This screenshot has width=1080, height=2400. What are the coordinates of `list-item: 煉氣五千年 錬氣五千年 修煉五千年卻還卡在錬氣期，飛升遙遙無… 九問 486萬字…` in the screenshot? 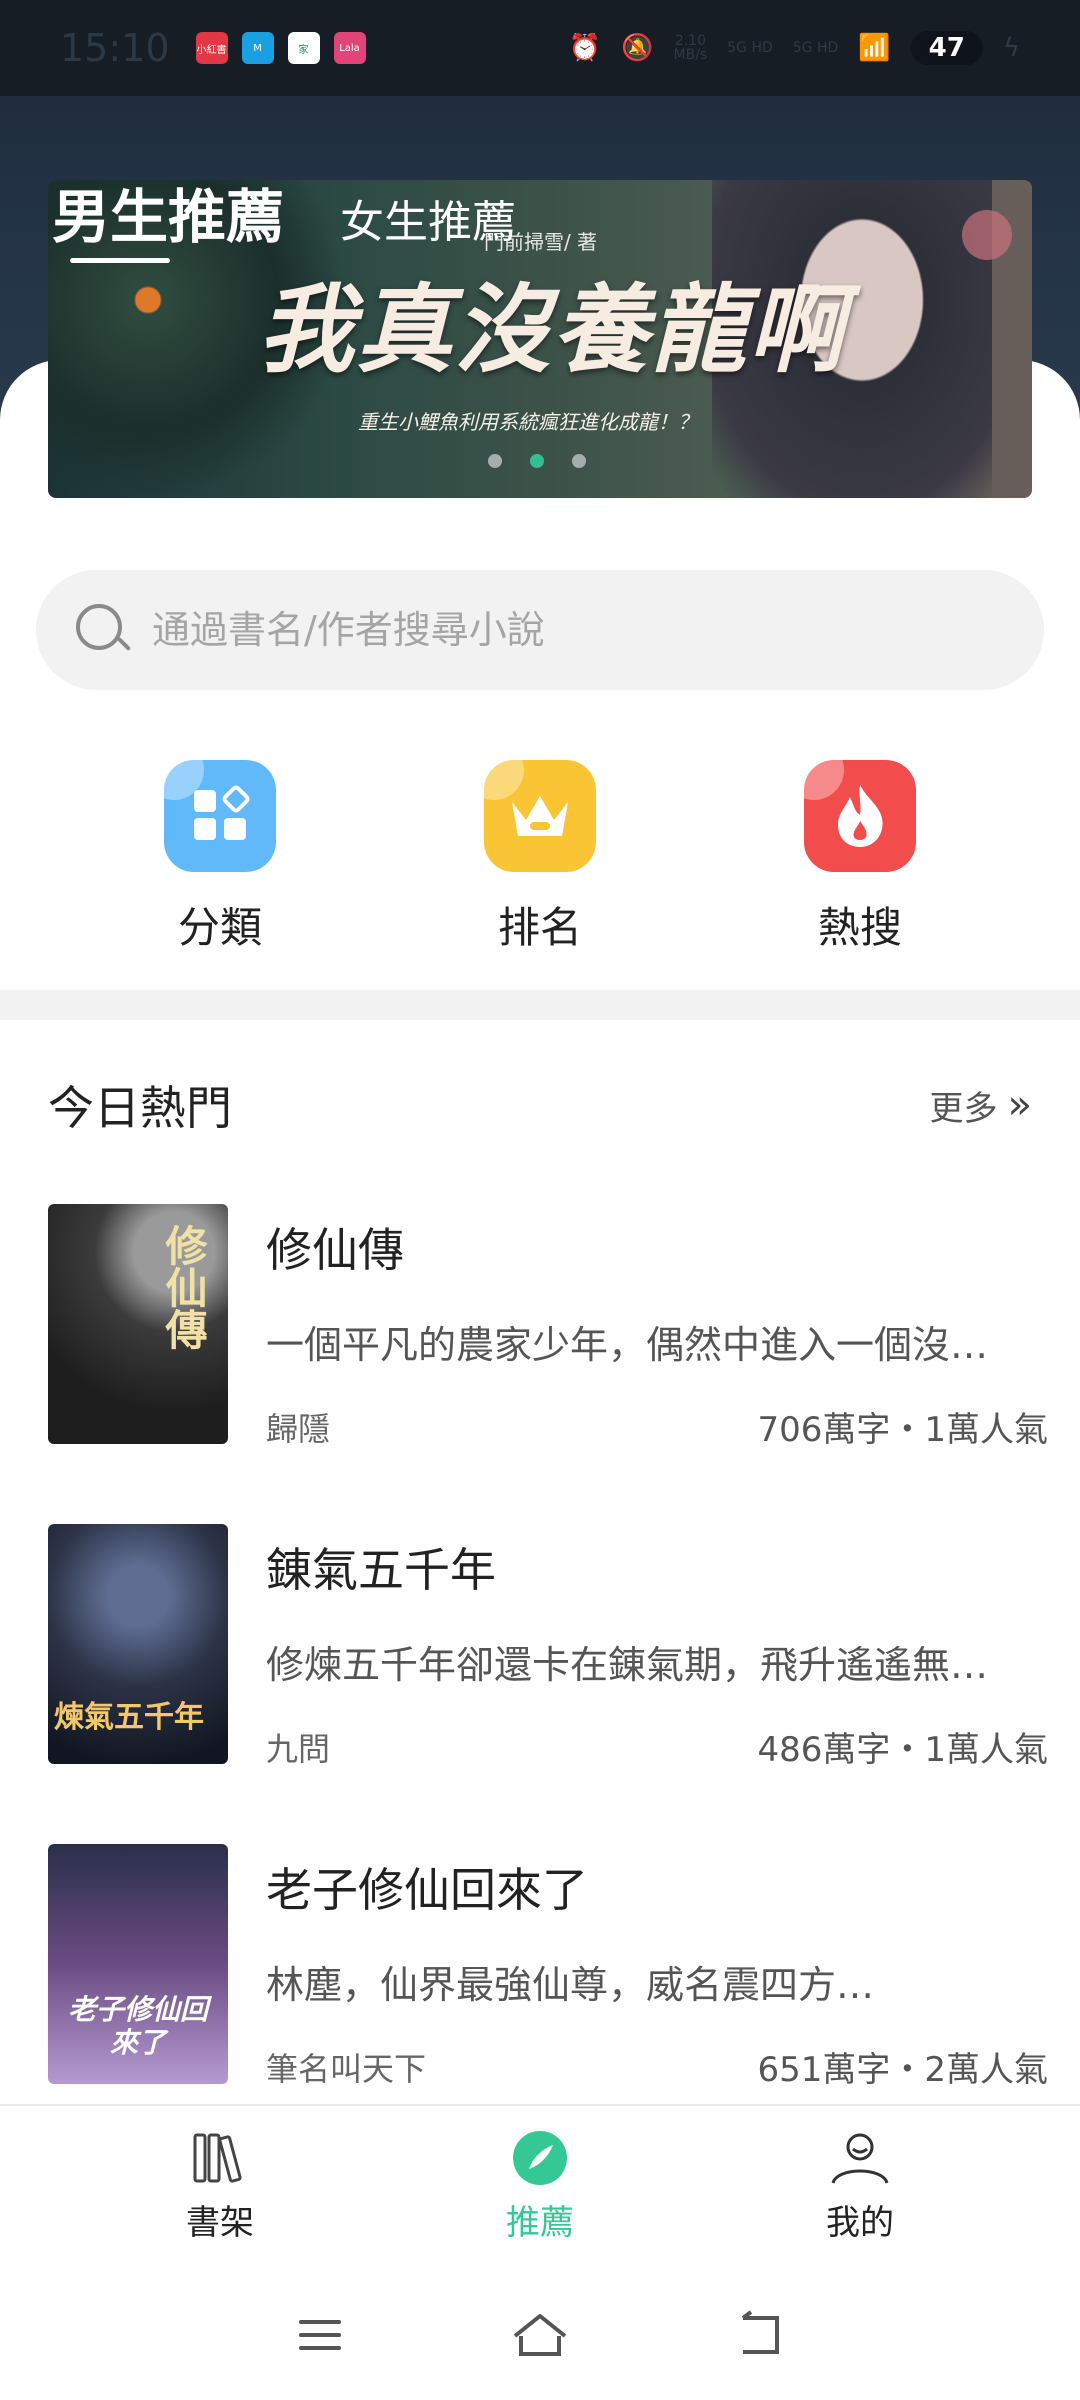 It's located at (548, 1647).